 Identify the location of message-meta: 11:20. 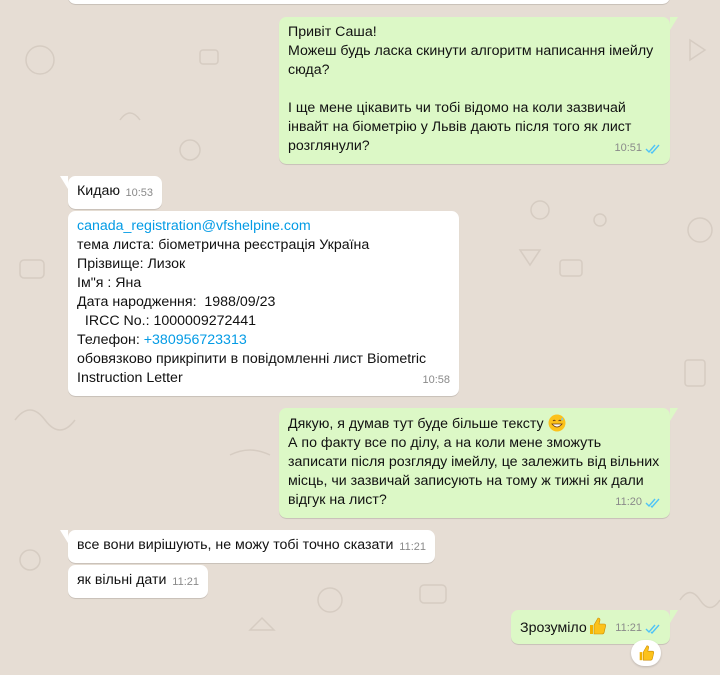
(638, 502).